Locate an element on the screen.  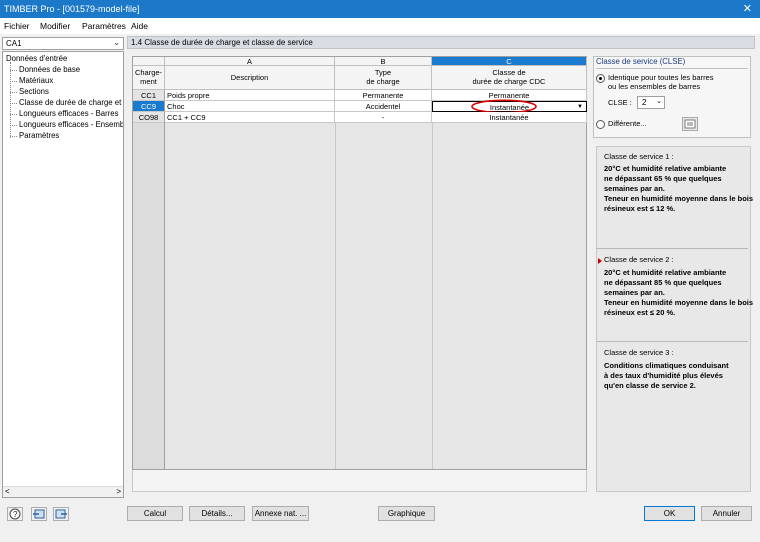
tree-item-sections: Sections is located at coordinates (34, 91).